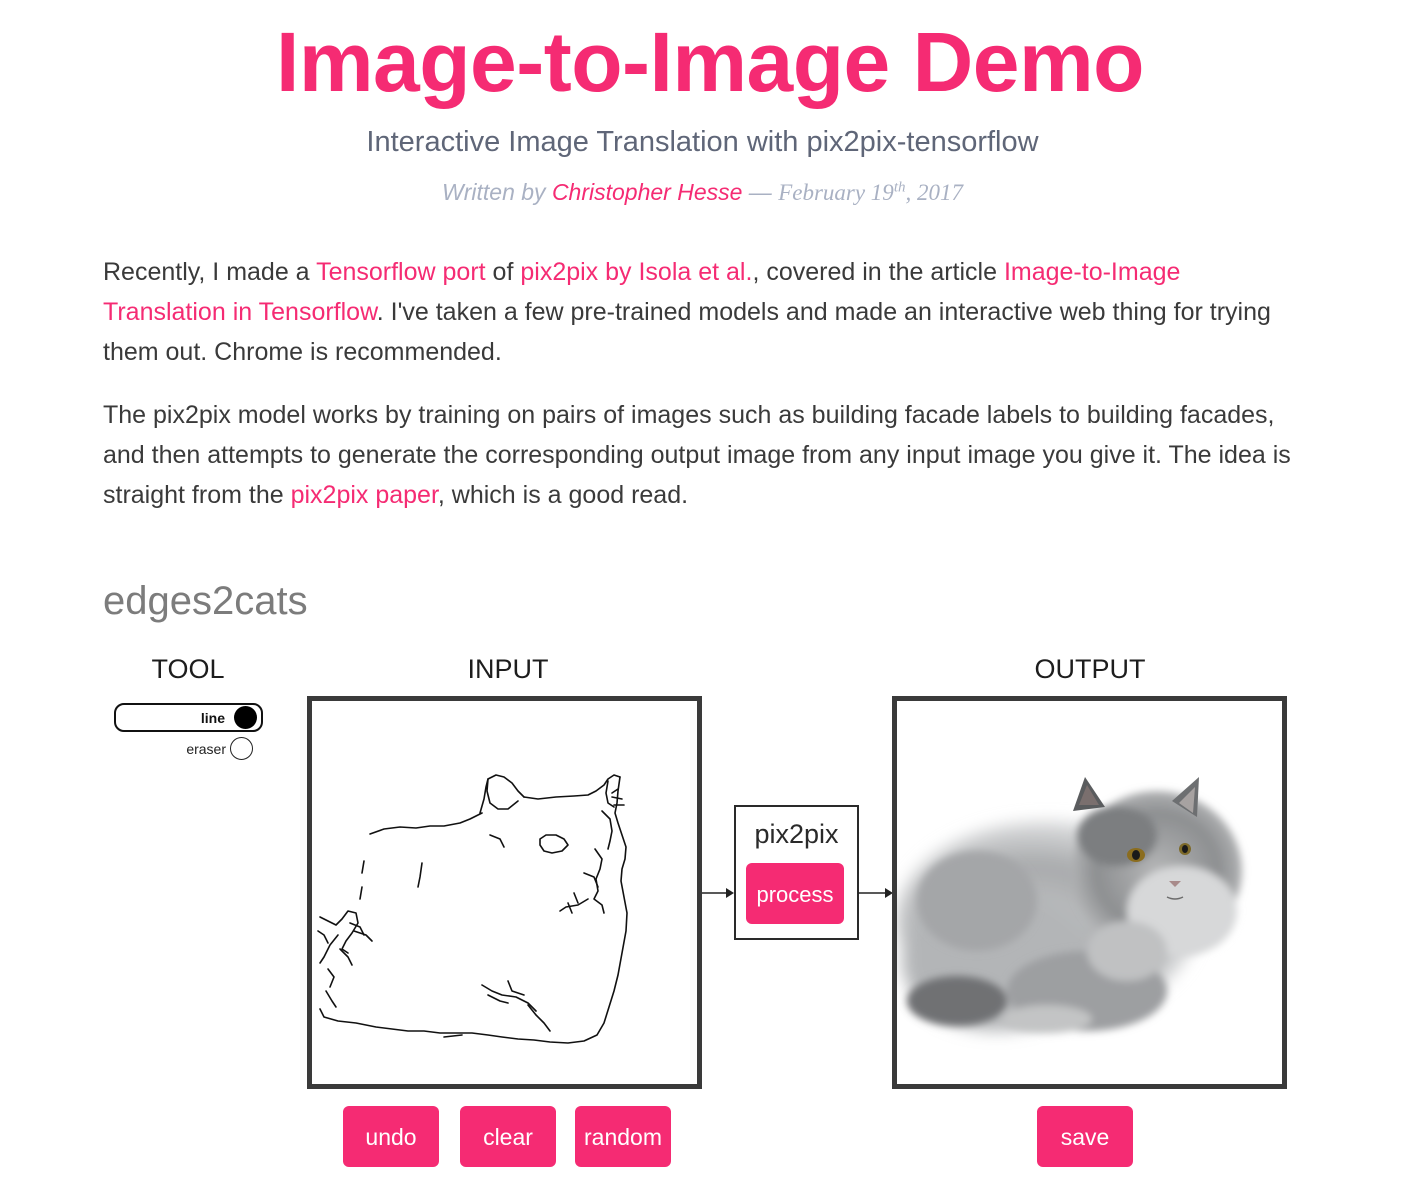 This screenshot has height=1204, width=1420. What do you see at coordinates (503, 272) in the screenshot?
I see `p1-text-2: of` at bounding box center [503, 272].